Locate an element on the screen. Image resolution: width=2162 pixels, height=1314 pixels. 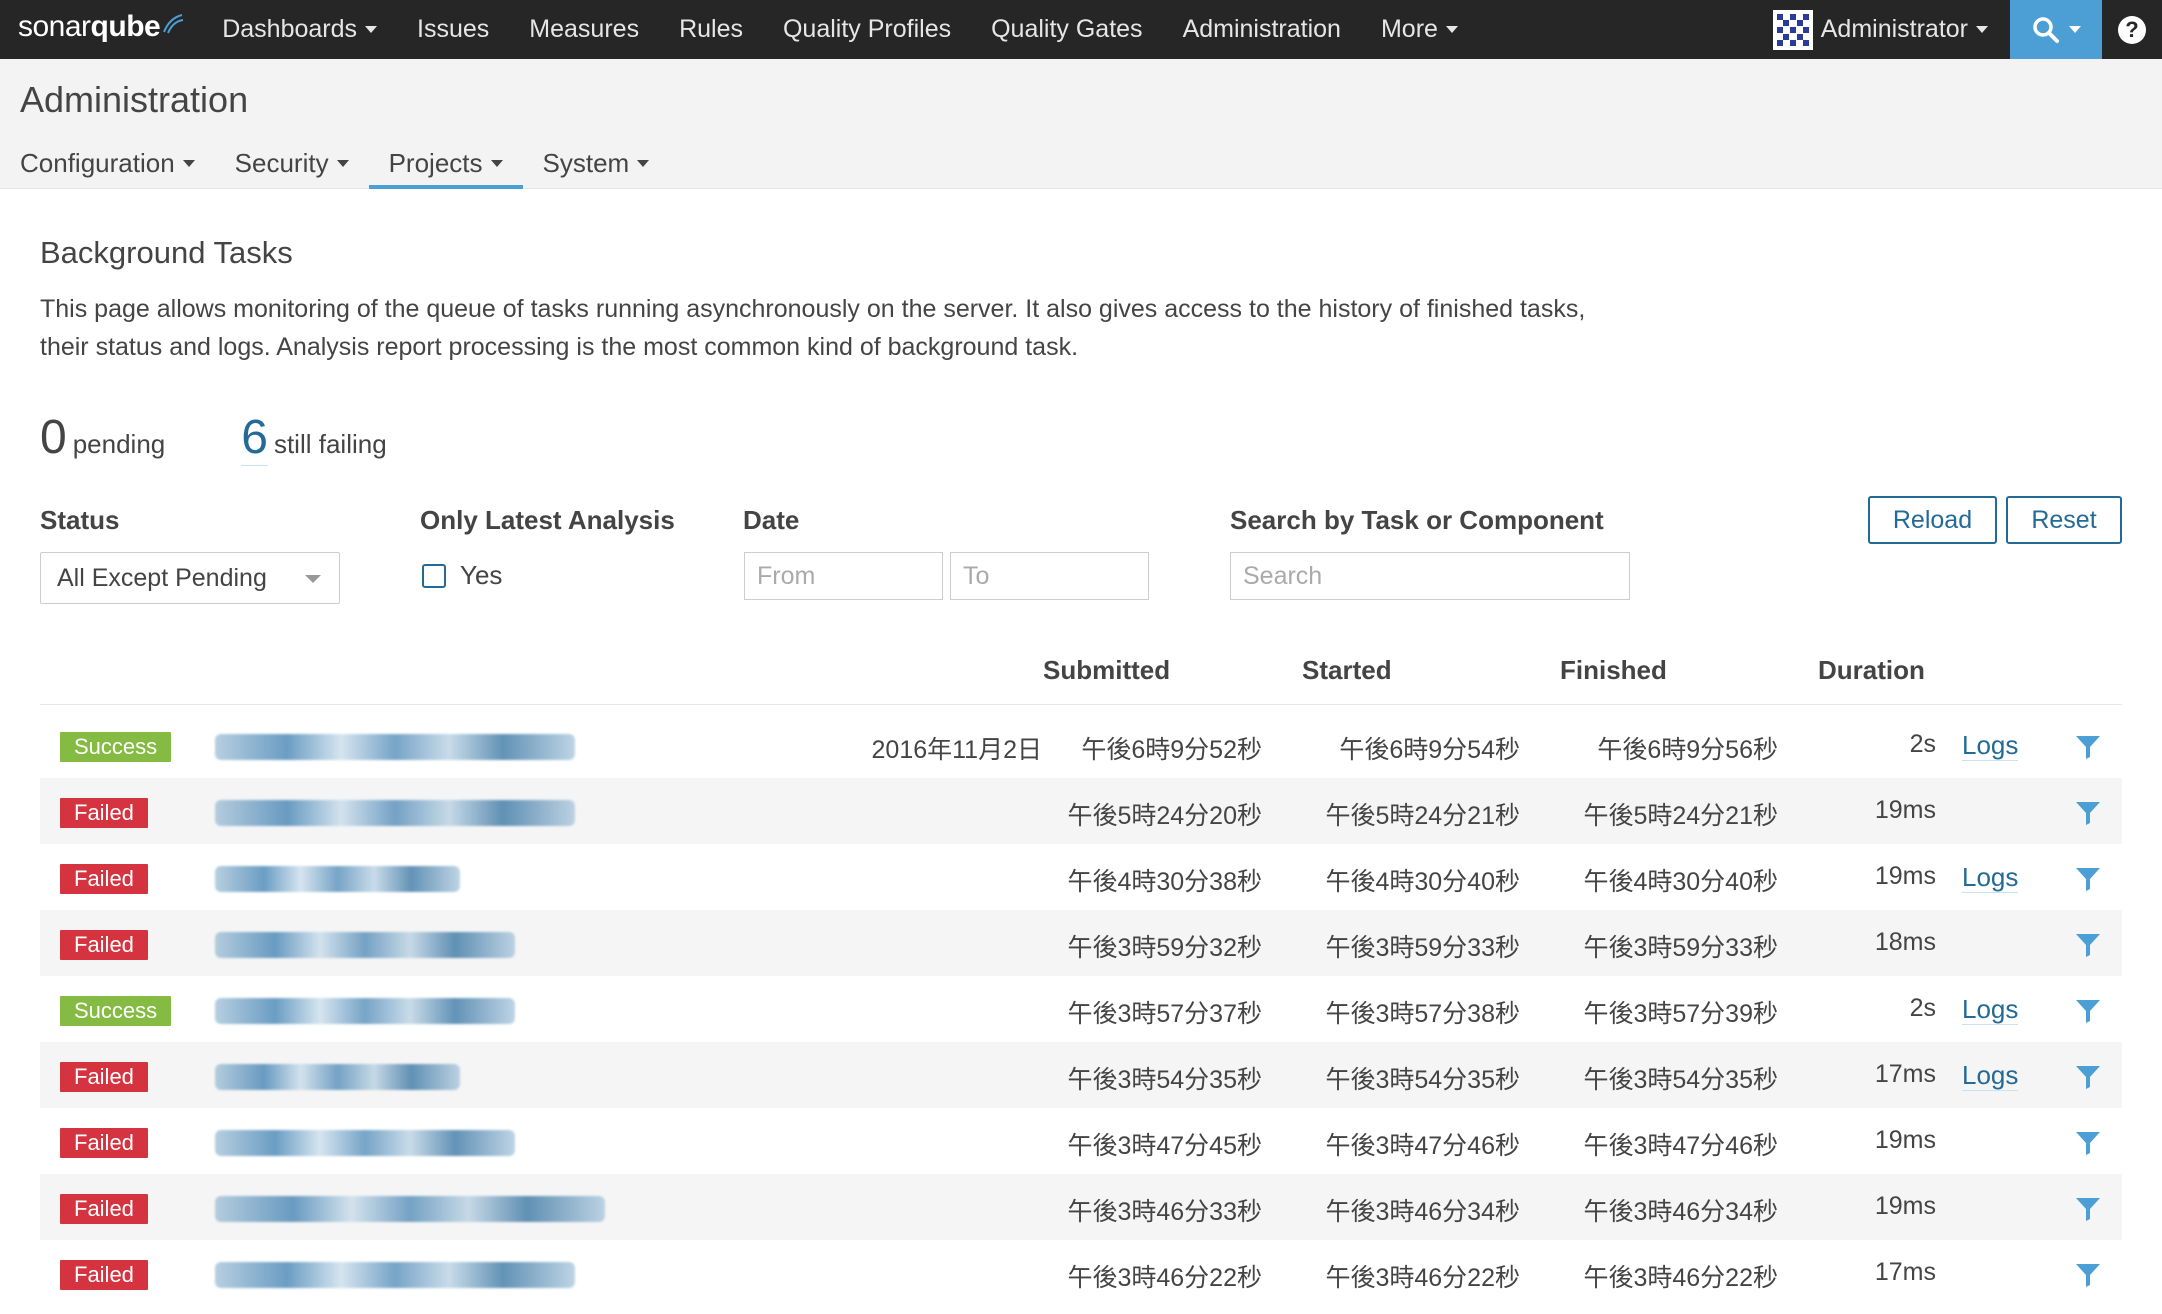
submitted-time: 午後3時47分45秒 is located at coordinates (1164, 1146).